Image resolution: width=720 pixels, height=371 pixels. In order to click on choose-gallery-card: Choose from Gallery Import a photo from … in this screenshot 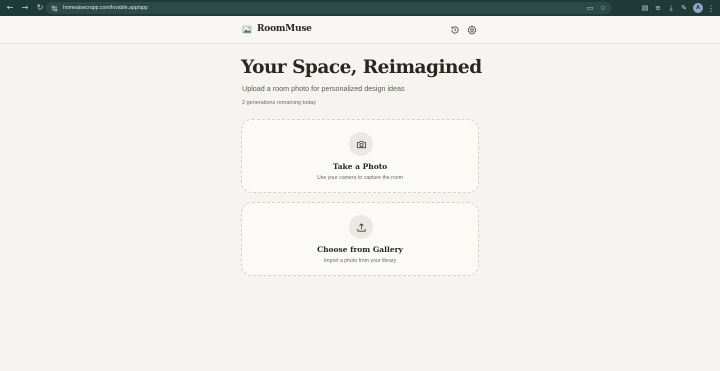, I will do `click(360, 239)`.